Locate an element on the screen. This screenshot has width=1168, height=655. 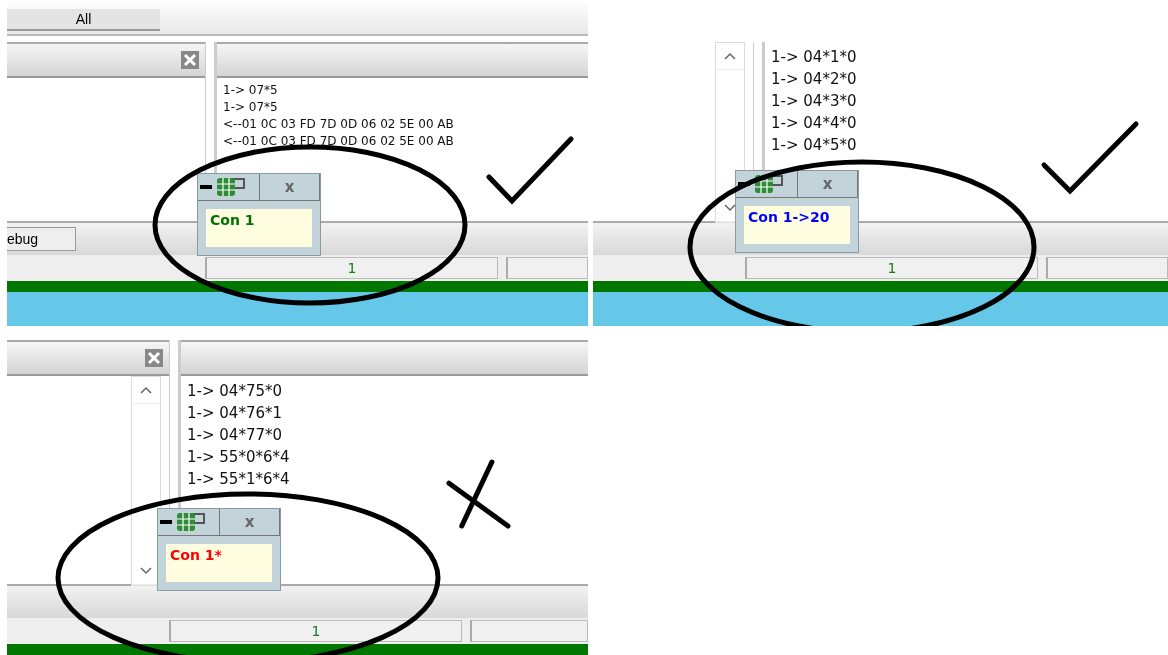
connection-label: Con 1 is located at coordinates (259, 228).